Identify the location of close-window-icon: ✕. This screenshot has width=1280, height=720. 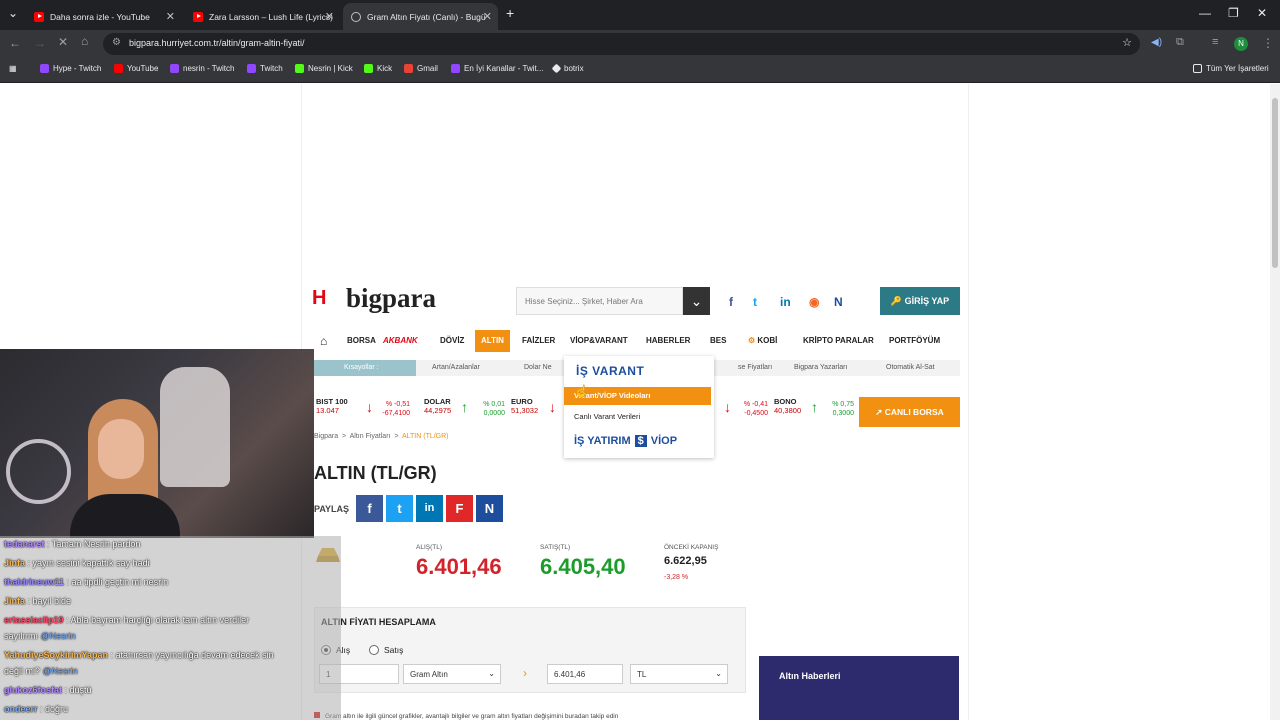
(1262, 13).